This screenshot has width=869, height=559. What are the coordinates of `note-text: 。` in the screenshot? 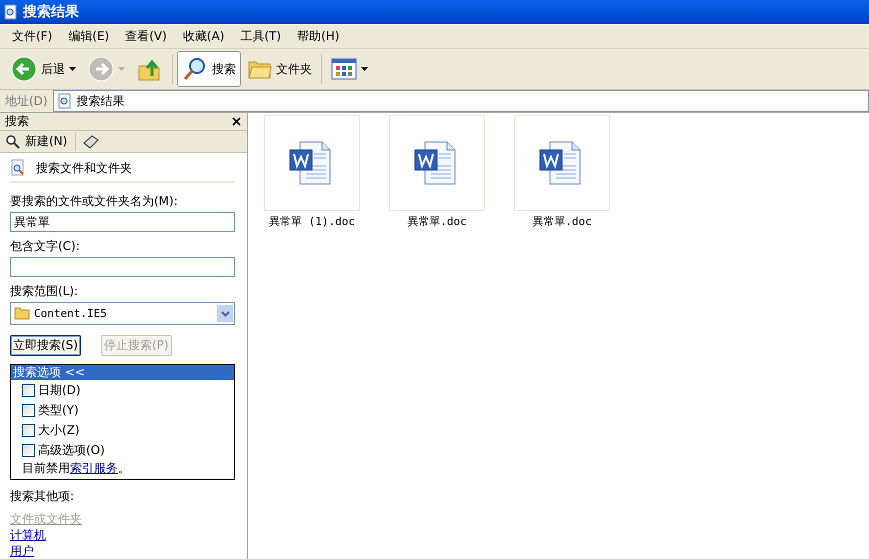 It's located at (124, 468).